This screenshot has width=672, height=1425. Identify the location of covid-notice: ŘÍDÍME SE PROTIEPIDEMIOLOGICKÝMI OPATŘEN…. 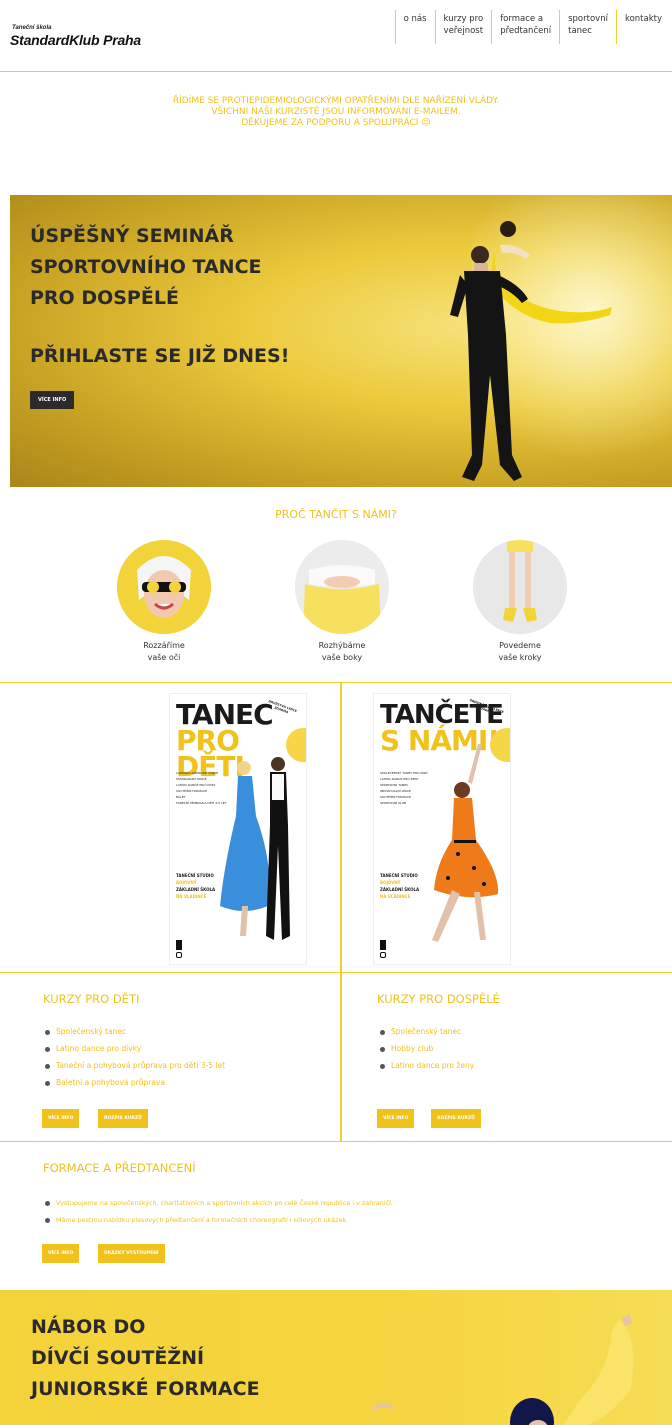
(336, 112).